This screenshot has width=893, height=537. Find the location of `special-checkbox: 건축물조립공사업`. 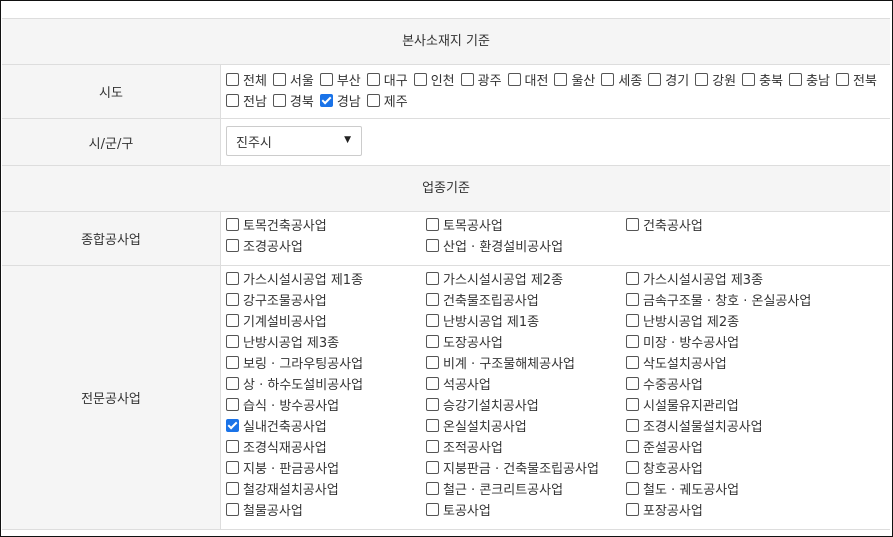

special-checkbox: 건축물조립공사업 is located at coordinates (526, 299).